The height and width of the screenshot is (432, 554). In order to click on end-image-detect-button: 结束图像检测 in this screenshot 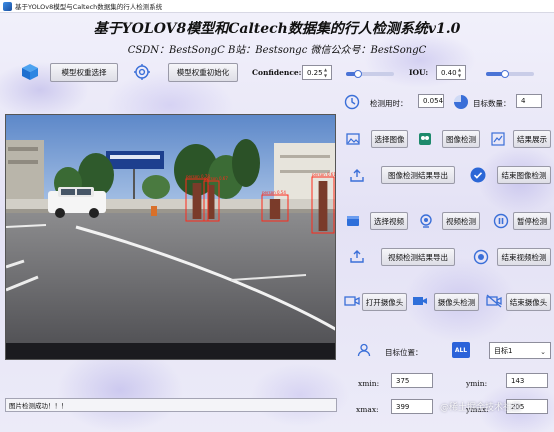, I will do `click(524, 175)`.